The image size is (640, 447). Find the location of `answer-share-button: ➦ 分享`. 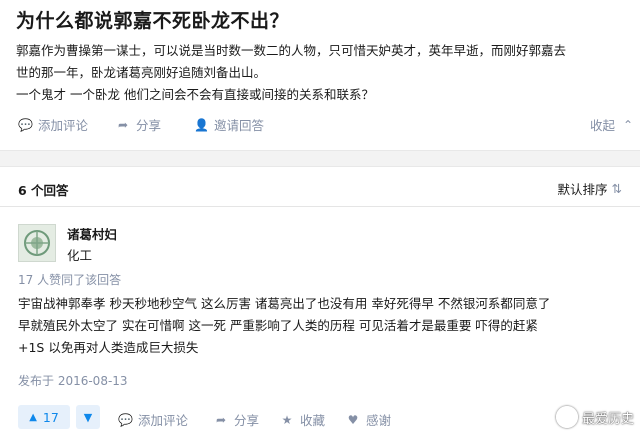

answer-share-button: ➦ 分享 is located at coordinates (236, 419).